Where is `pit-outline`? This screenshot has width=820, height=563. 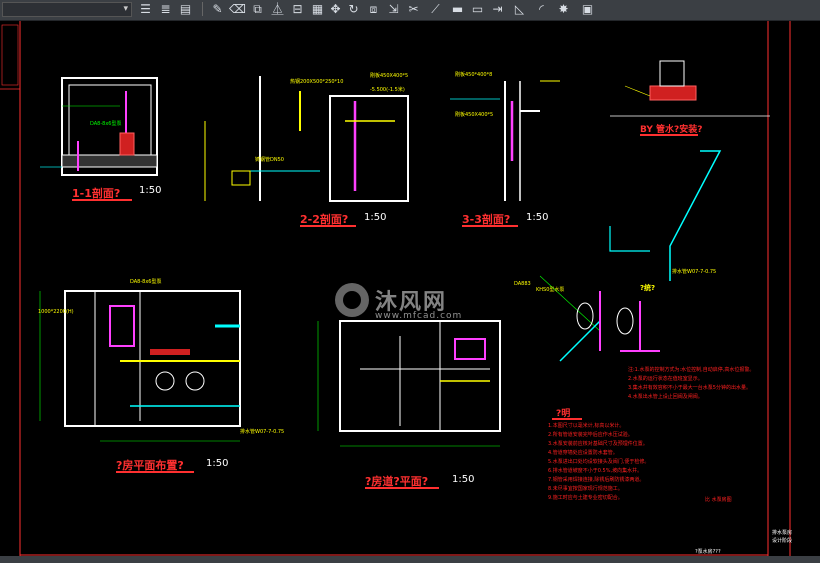
pit-outline is located at coordinates (420, 376).